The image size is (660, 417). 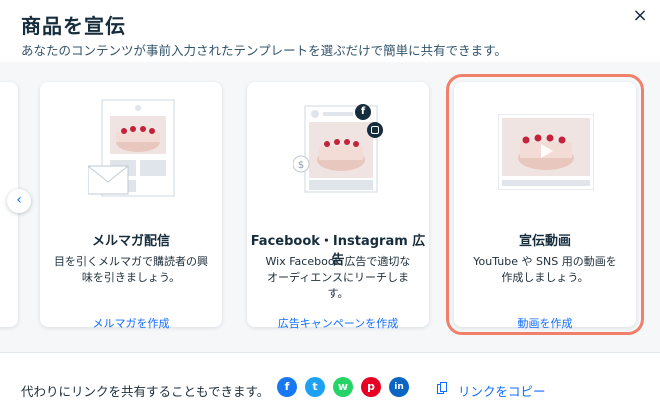 I want to click on card-description: Wix Facebook 広告で適切なオーディエンスにリーチします。, so click(x=338, y=277).